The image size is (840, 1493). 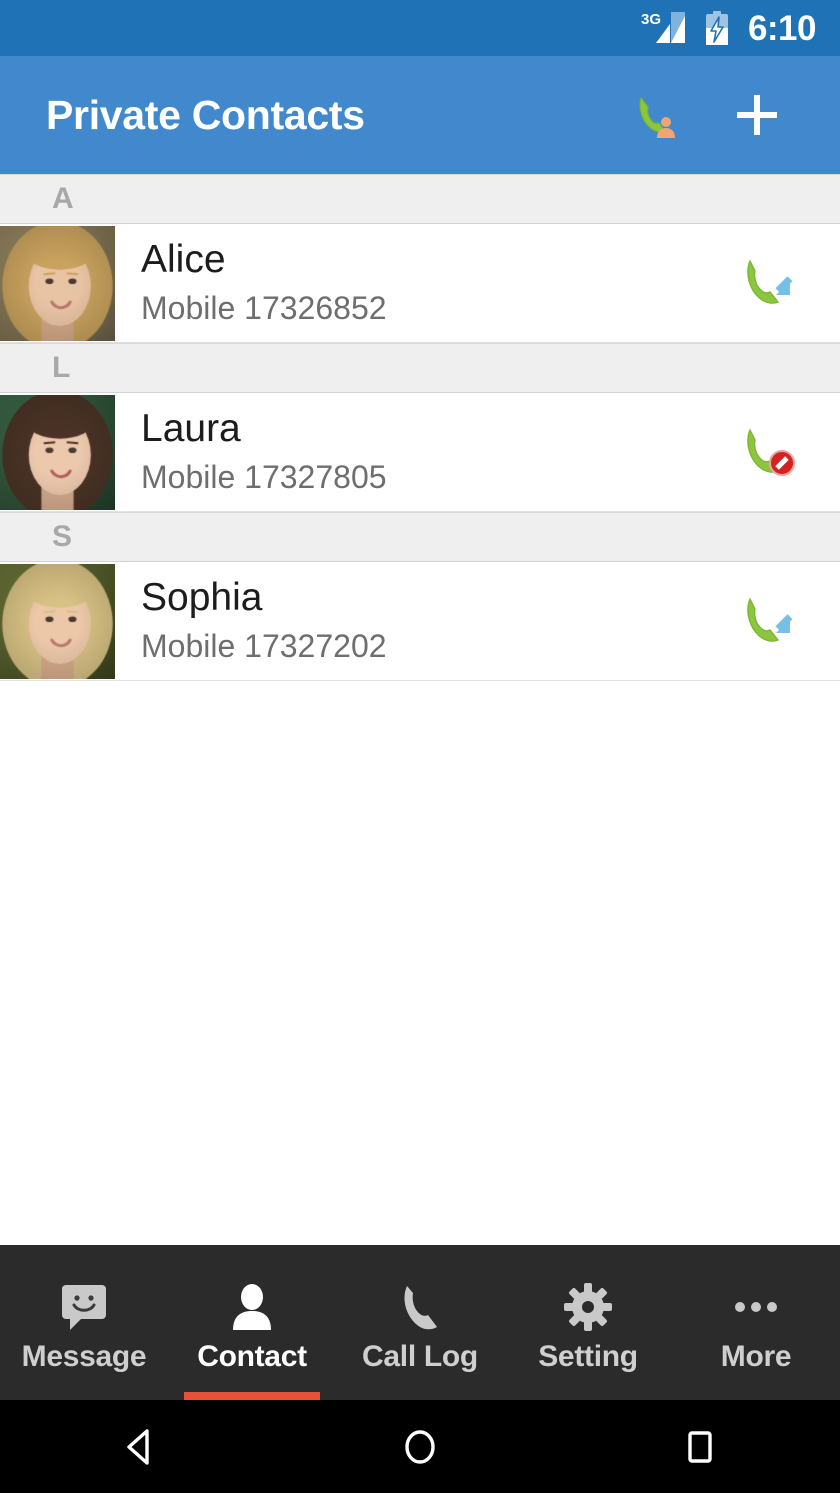 What do you see at coordinates (756, 1356) in the screenshot?
I see `tab-label: More` at bounding box center [756, 1356].